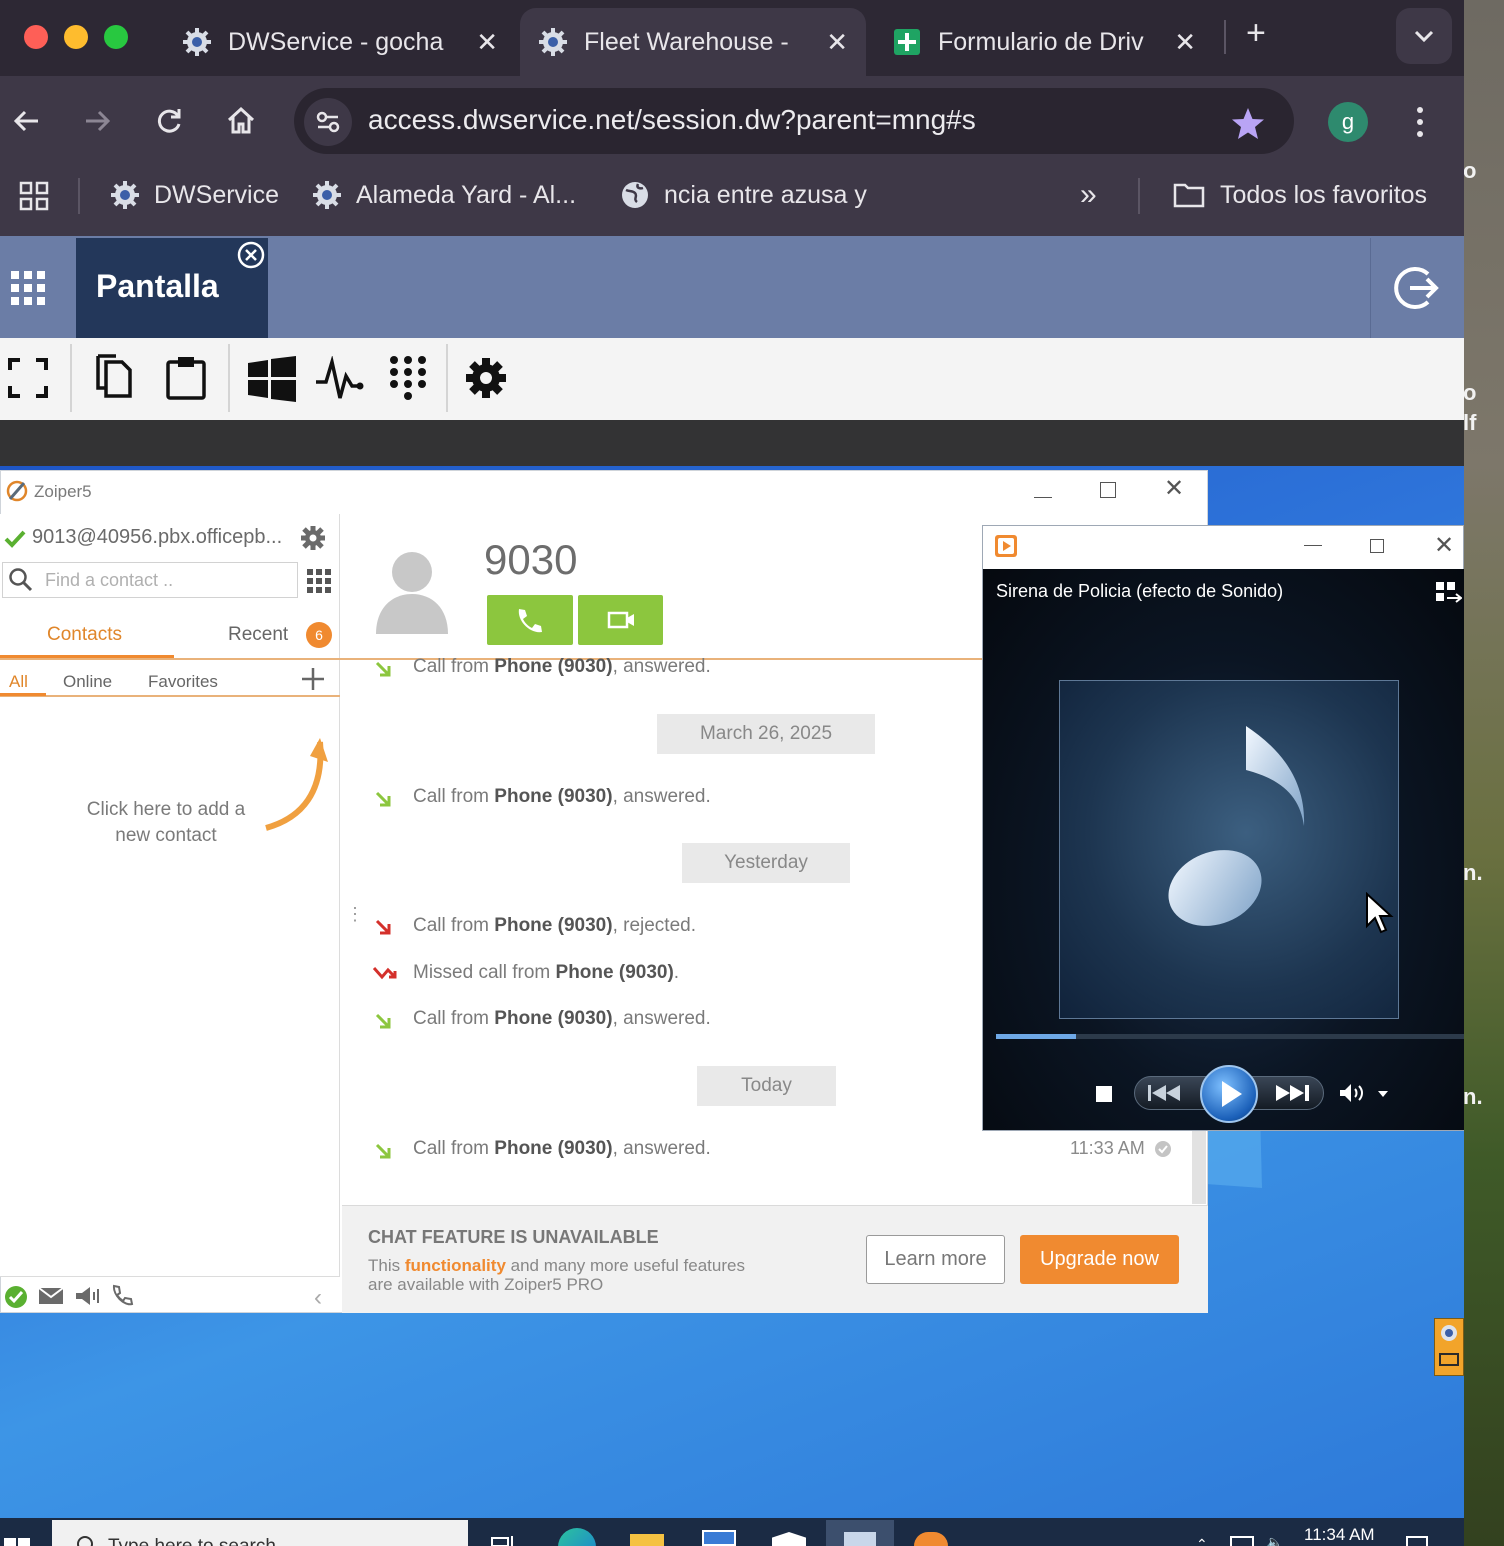  Describe the element at coordinates (1324, 194) in the screenshot. I see `bookmark-label: Todos los favoritos` at that location.